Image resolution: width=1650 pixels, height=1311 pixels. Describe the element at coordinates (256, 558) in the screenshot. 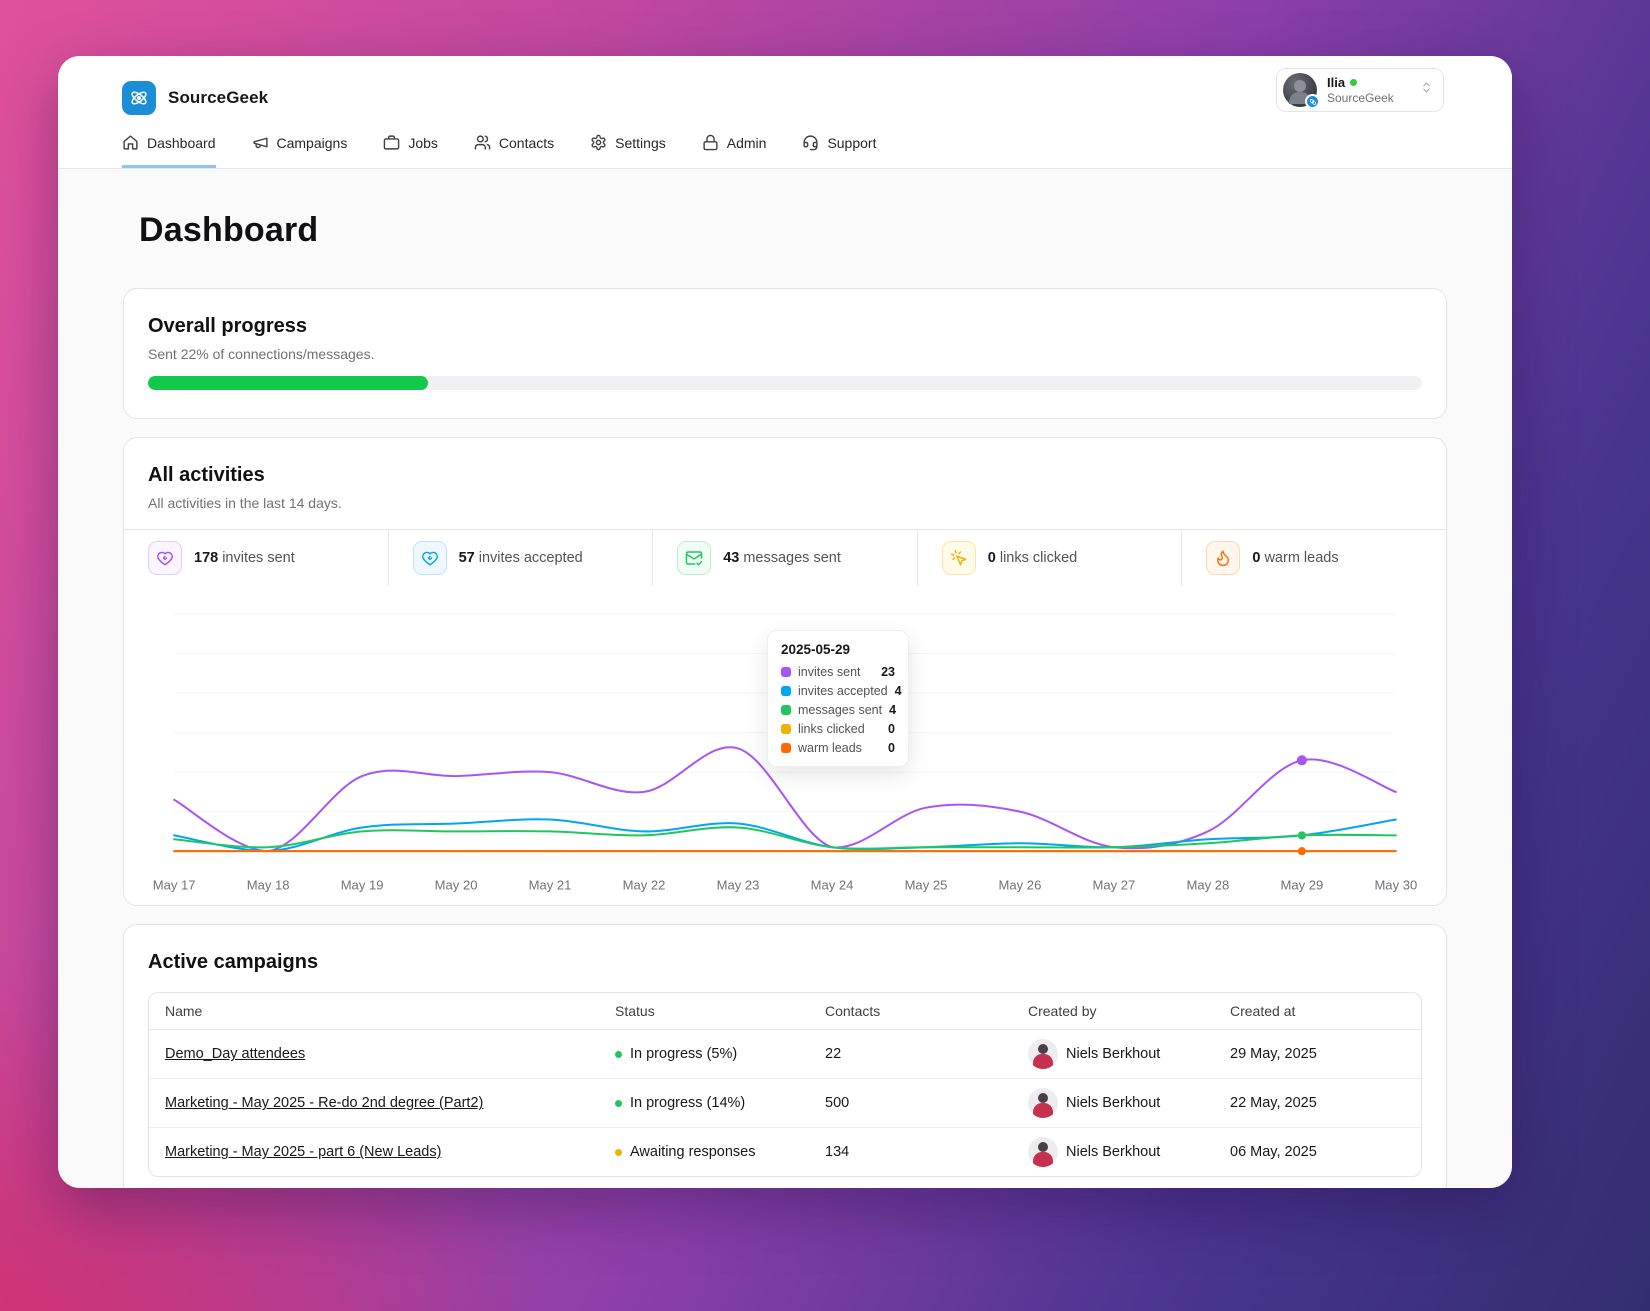

I see `stat-invites-sent: 178 invites sent` at that location.